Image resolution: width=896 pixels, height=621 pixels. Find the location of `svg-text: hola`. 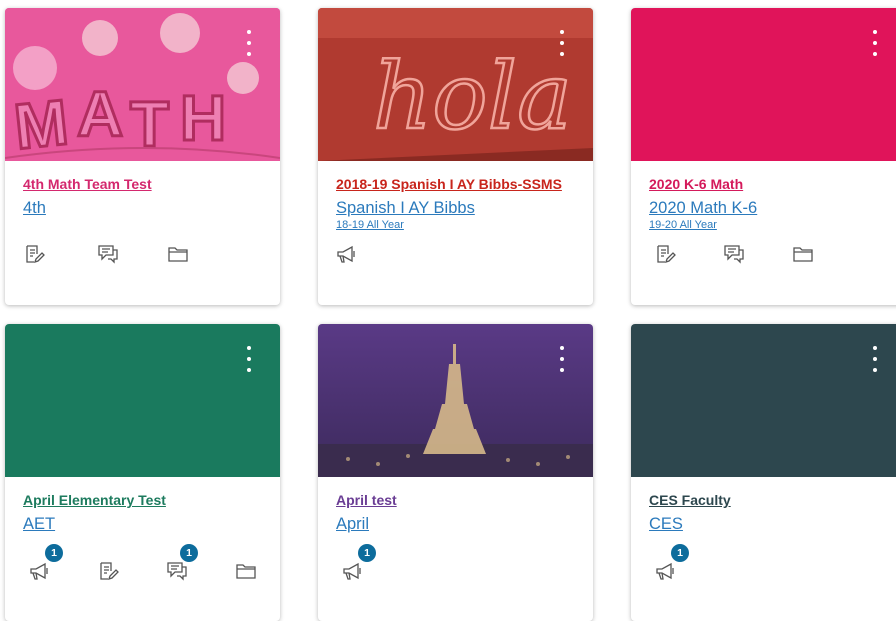

svg-text: hola is located at coordinates (472, 96).